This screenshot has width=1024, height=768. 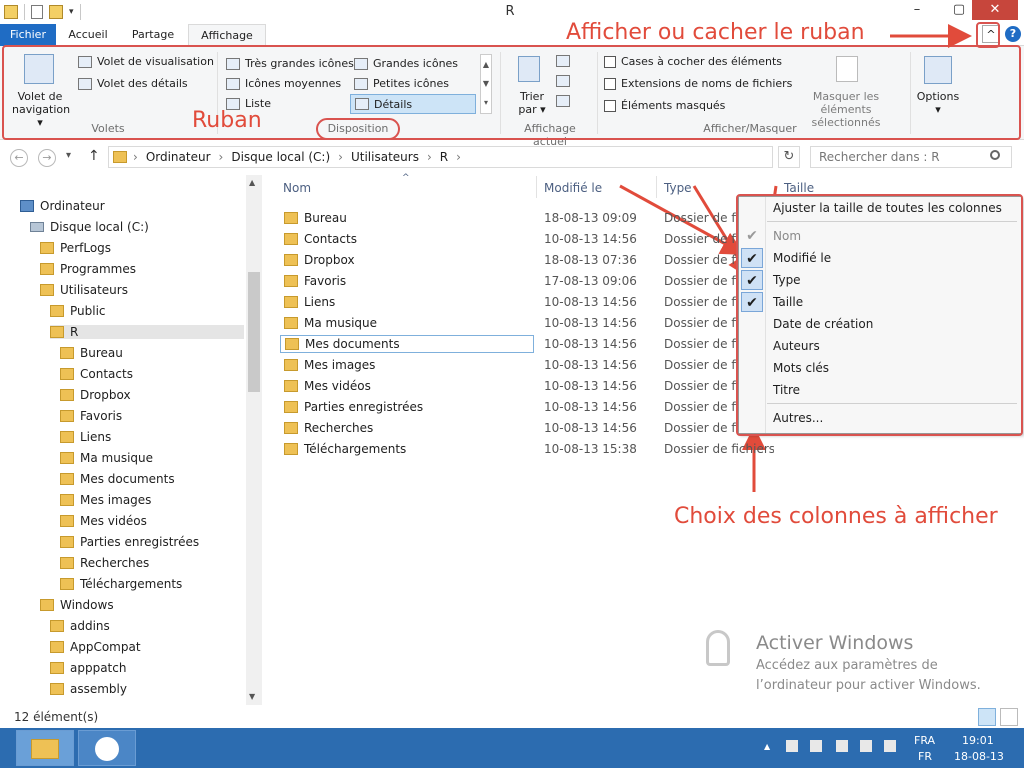 What do you see at coordinates (117, 458) in the screenshot?
I see `nav-tree-label: Ma musique` at bounding box center [117, 458].